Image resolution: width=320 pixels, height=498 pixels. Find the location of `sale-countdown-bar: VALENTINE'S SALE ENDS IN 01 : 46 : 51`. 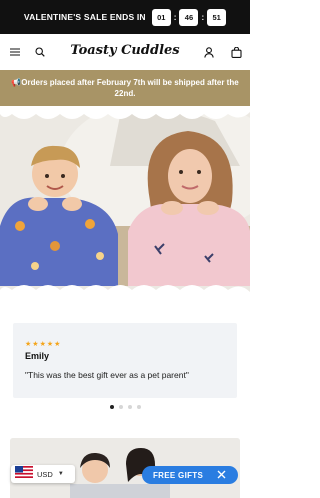

sale-countdown-bar: VALENTINE'S SALE ENDS IN 01 : 46 : 51 is located at coordinates (125, 17).